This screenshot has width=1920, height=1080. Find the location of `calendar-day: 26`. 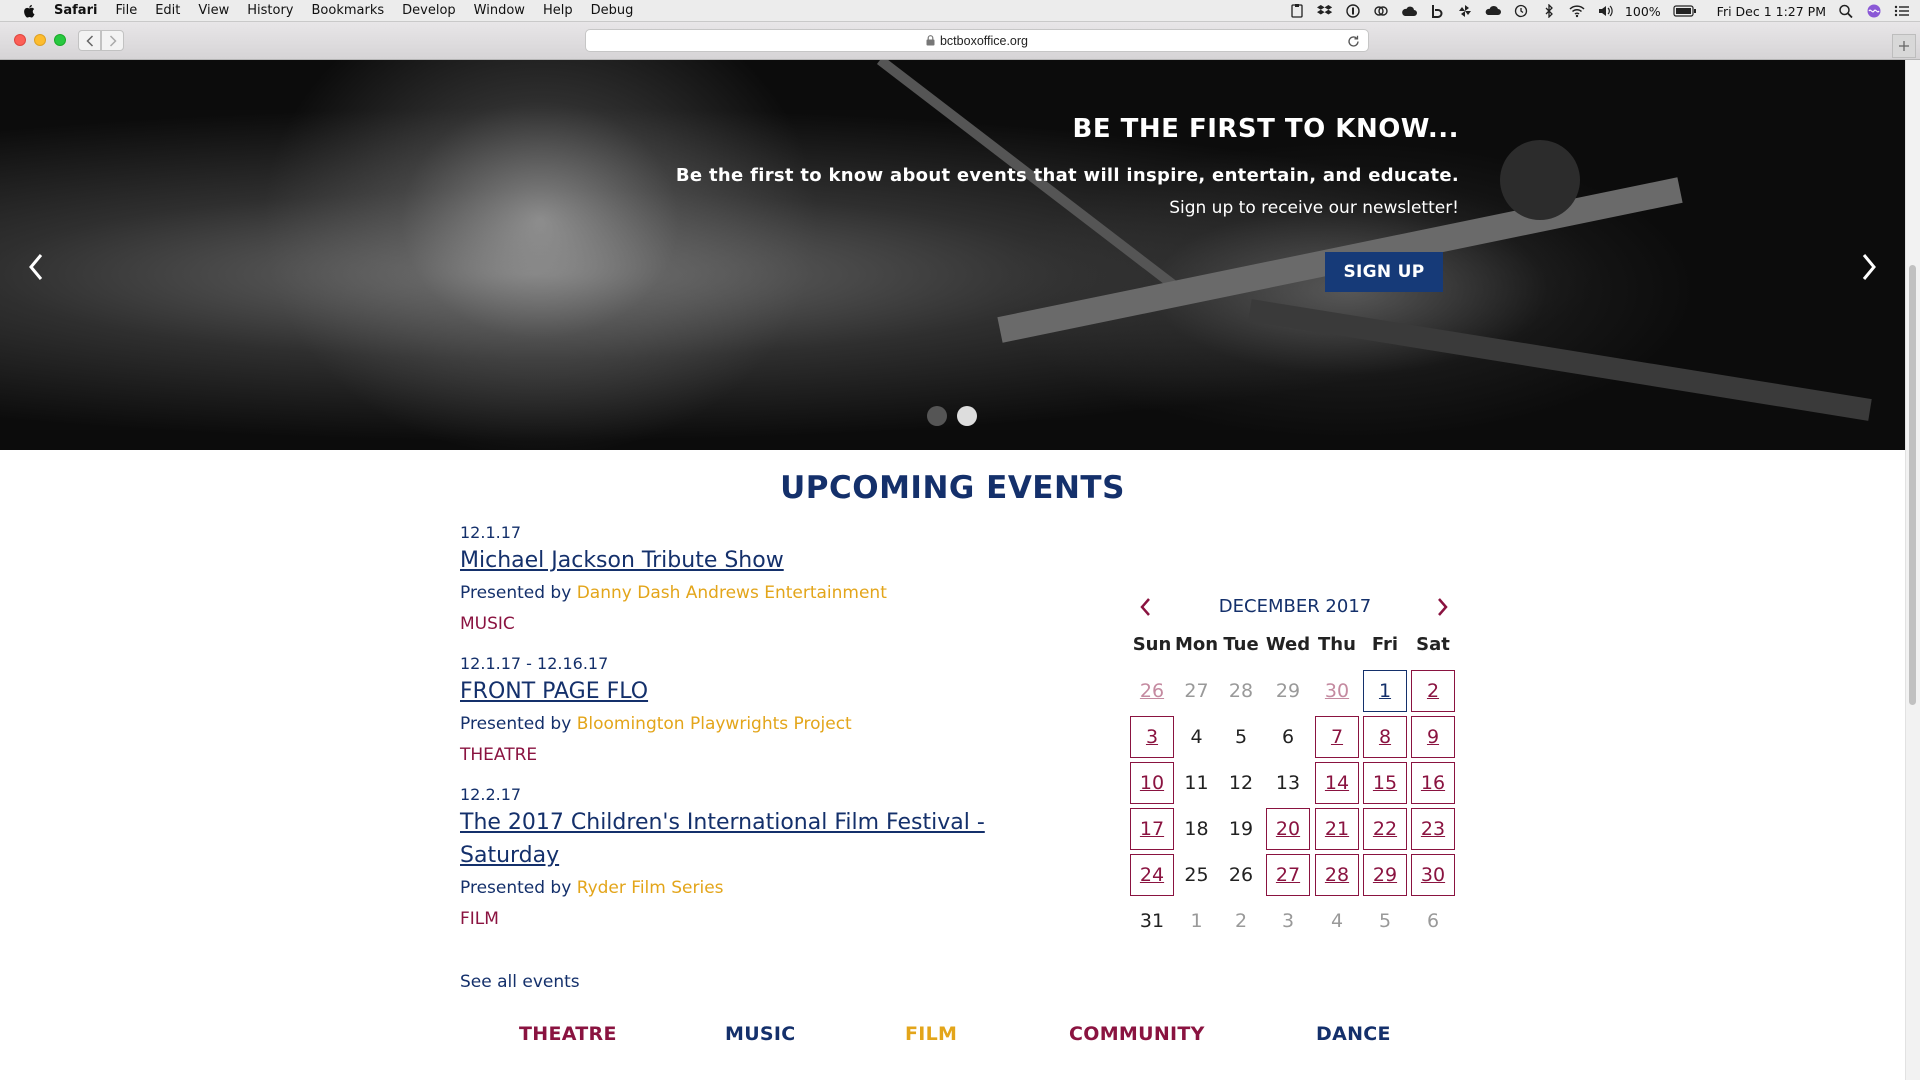

calendar-day: 26 is located at coordinates (1152, 691).